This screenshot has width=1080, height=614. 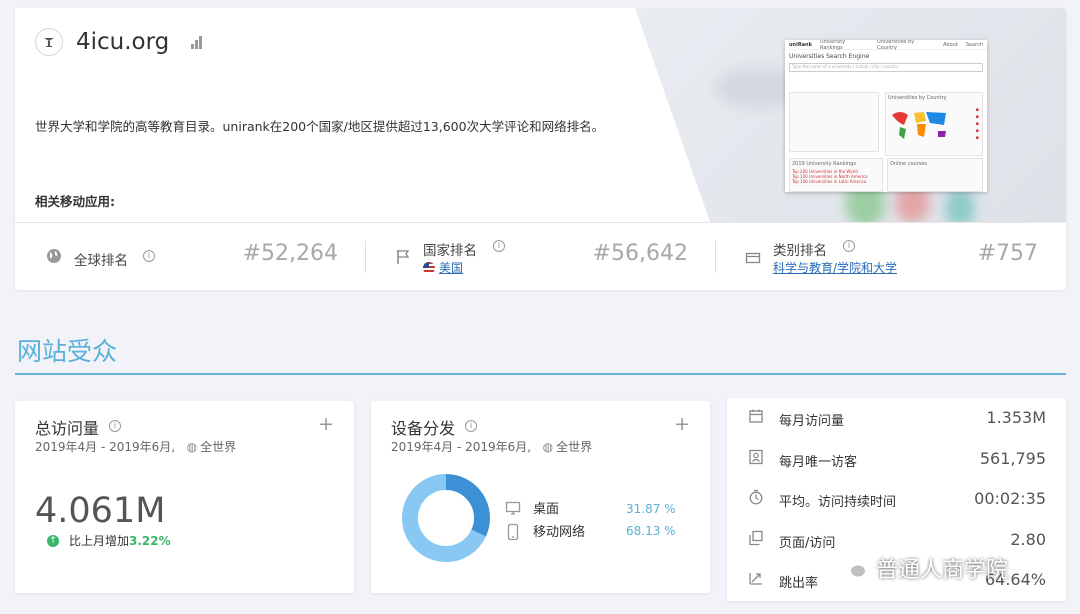 I want to click on legend-label: 桌面, so click(x=546, y=509).